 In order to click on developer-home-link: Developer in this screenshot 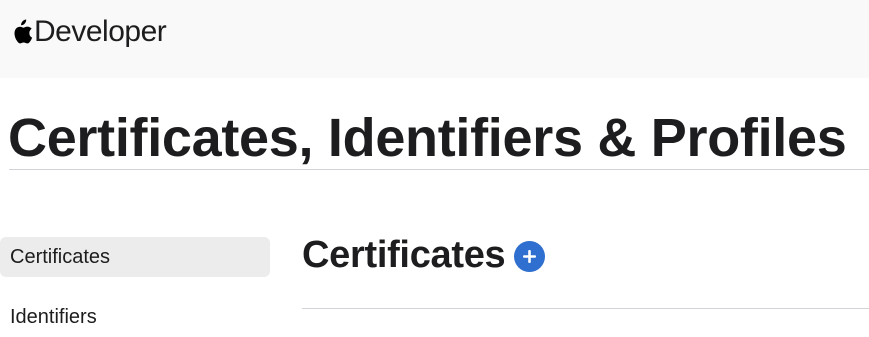, I will do `click(89, 32)`.